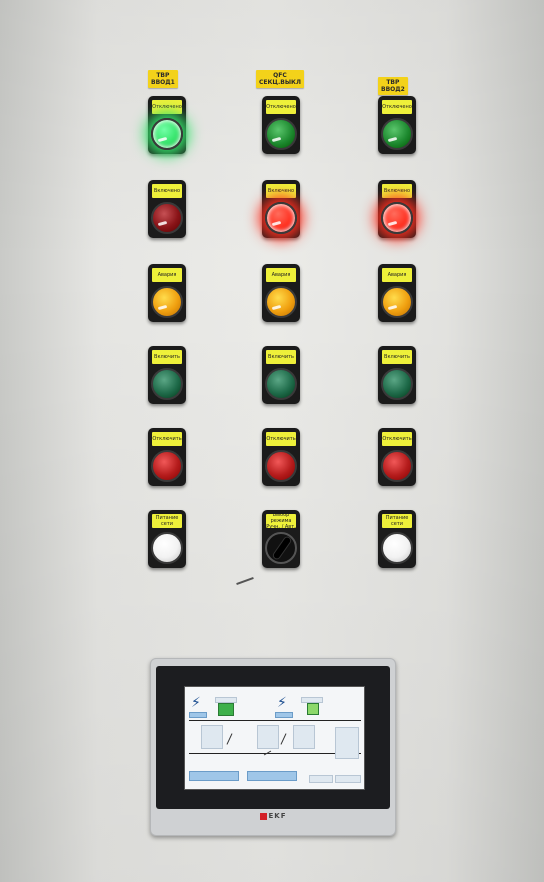 The height and width of the screenshot is (882, 544). I want to click on mode-panel, so click(347, 743).